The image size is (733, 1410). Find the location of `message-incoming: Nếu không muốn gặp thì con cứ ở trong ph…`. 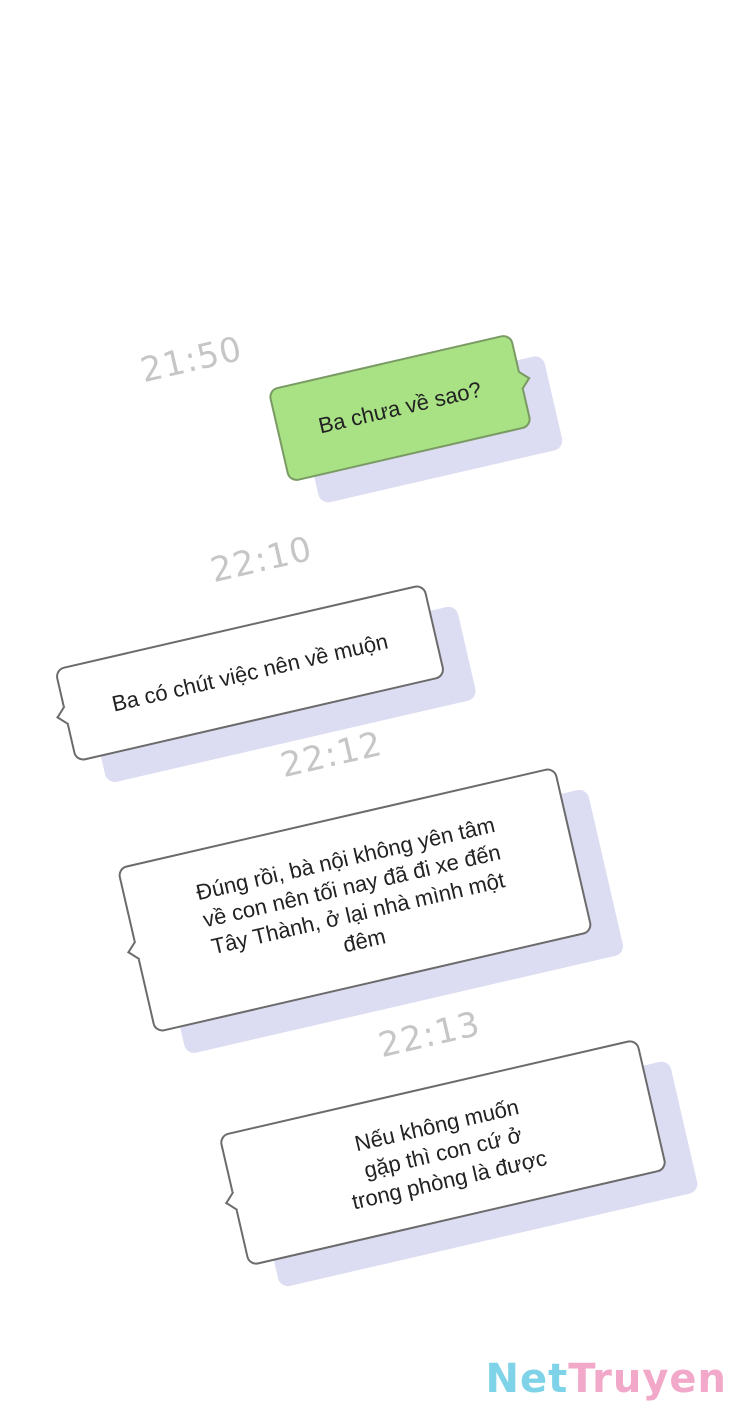

message-incoming: Nếu không muốn gặp thì con cứ ở trong ph… is located at coordinates (459, 1163).